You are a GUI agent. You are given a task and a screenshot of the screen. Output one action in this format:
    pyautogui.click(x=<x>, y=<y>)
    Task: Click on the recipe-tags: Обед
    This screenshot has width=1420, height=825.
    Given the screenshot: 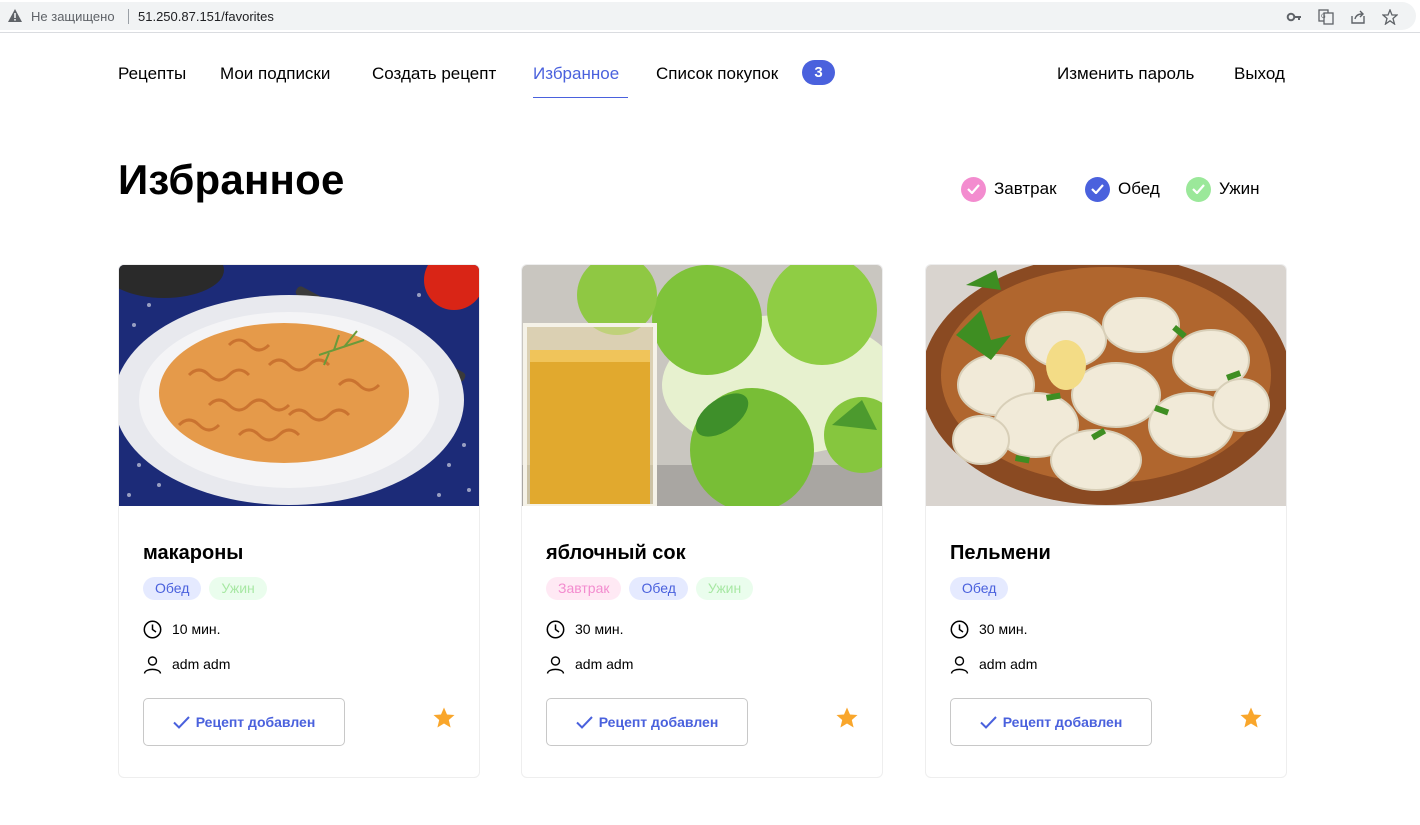 What is the action you would take?
    pyautogui.click(x=979, y=588)
    